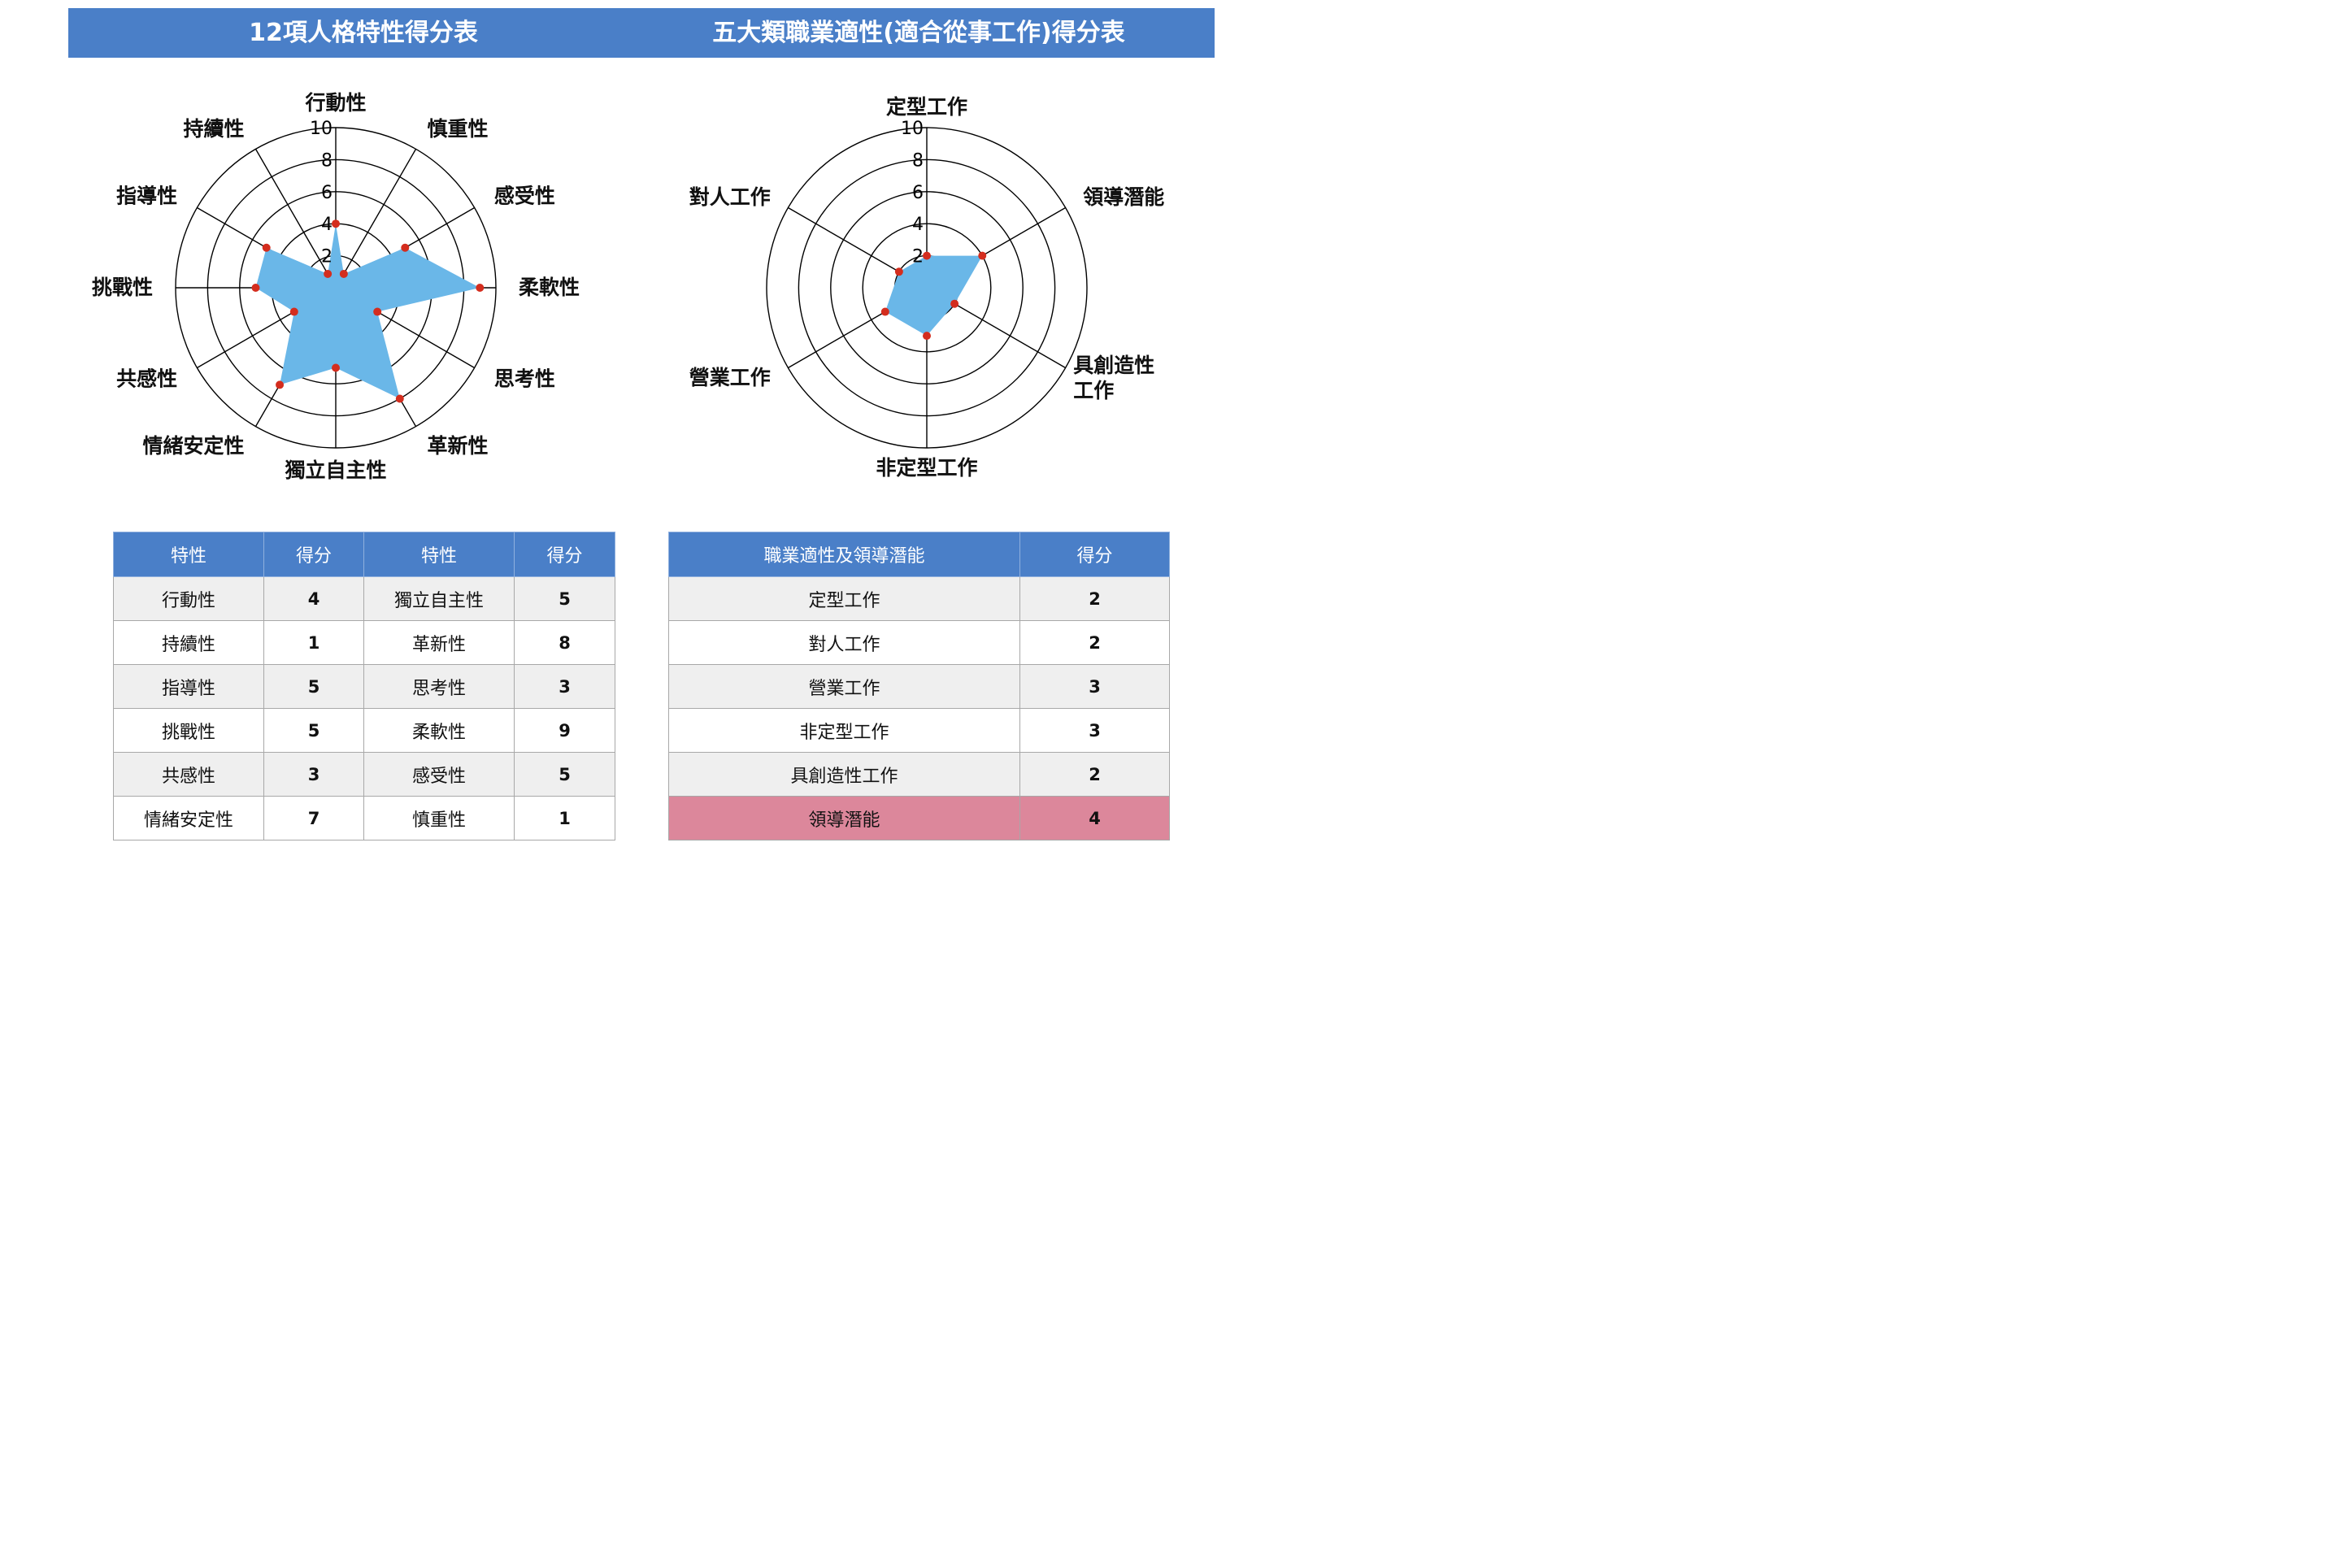  Describe the element at coordinates (458, 129) in the screenshot. I see `axis-label: 慎重性` at that location.